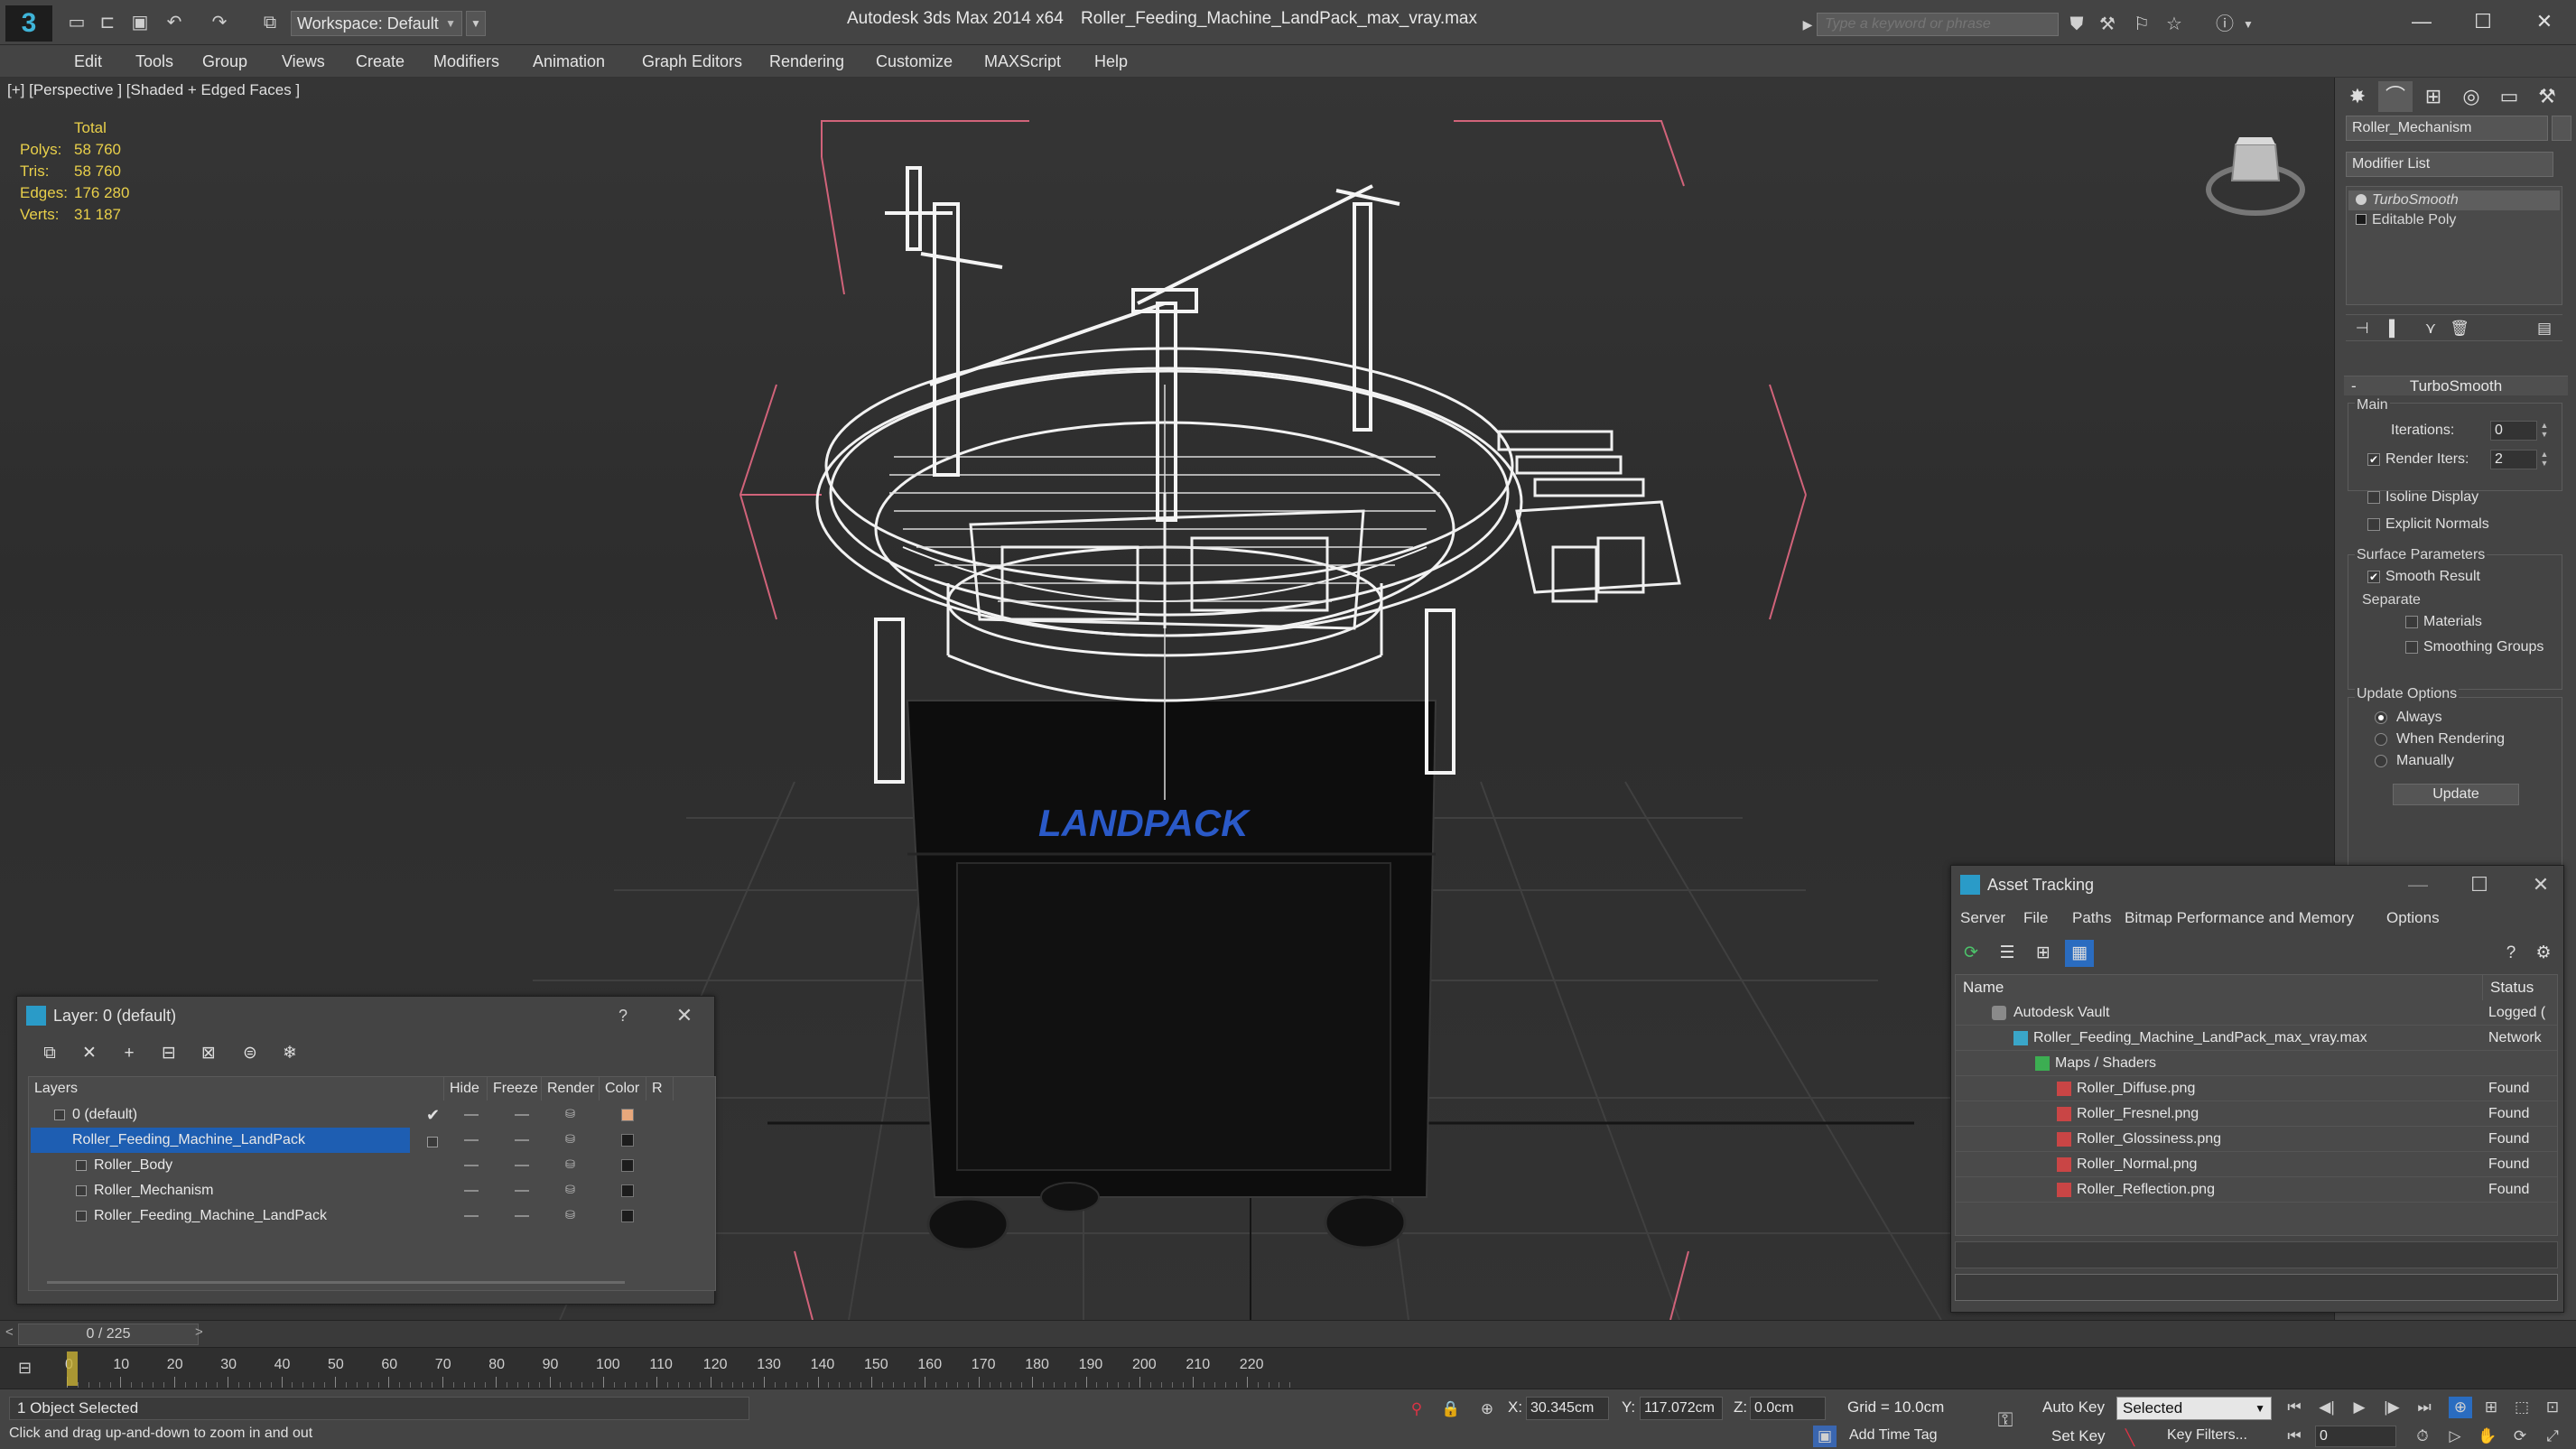 The width and height of the screenshot is (2576, 1449). I want to click on search-input, so click(1938, 24).